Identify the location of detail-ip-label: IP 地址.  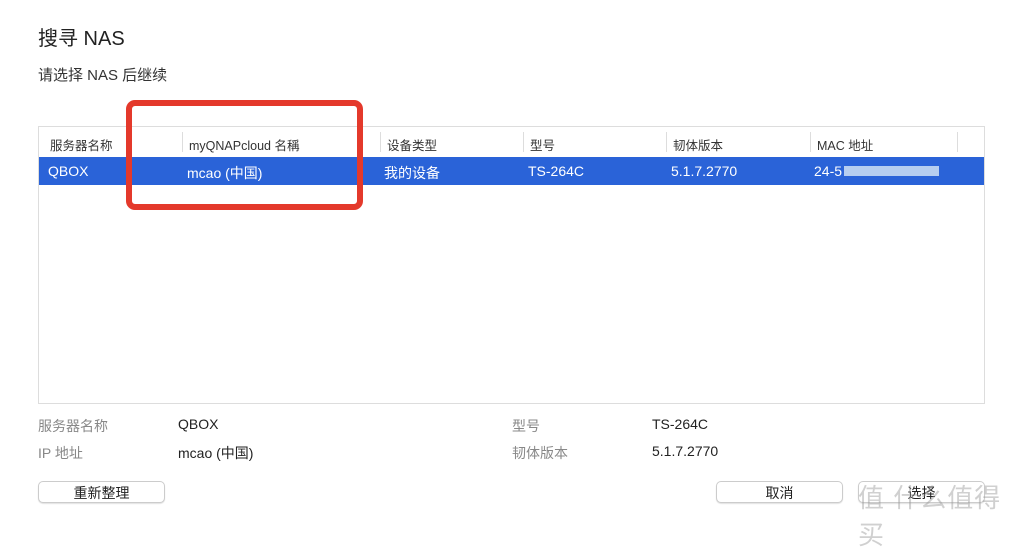
(60, 453).